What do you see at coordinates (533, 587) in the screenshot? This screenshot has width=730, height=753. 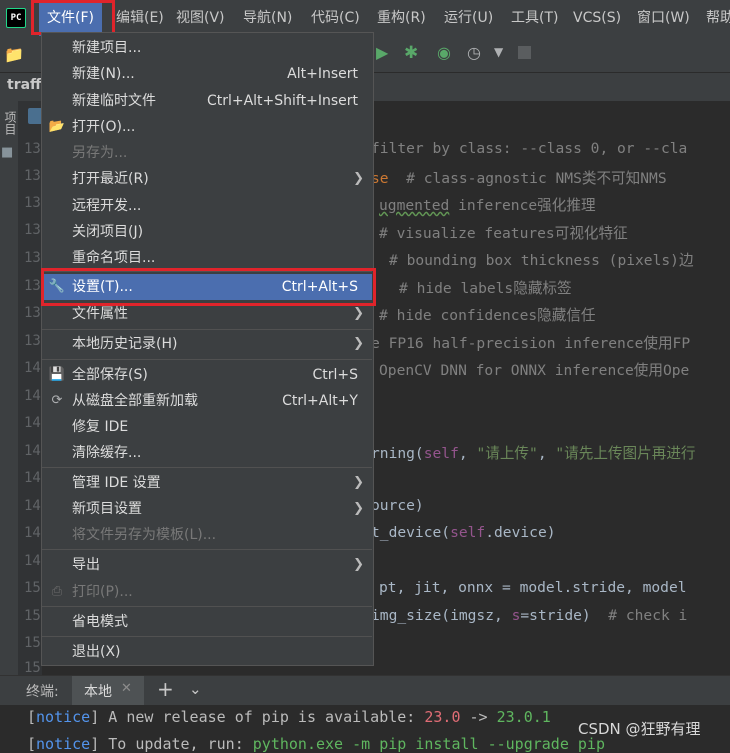 I see `code-line: pt, jit, onnx = model.stride, model` at bounding box center [533, 587].